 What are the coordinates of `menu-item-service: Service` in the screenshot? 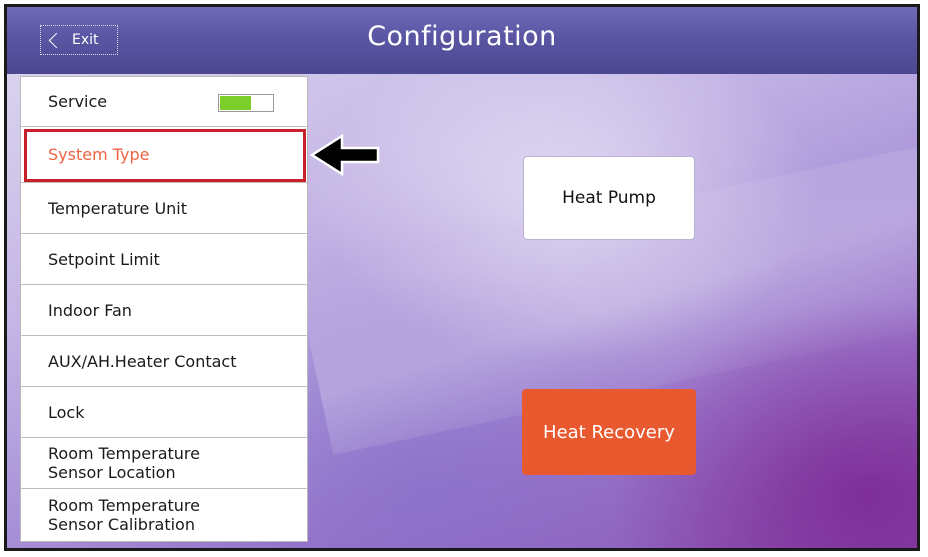 It's located at (164, 102).